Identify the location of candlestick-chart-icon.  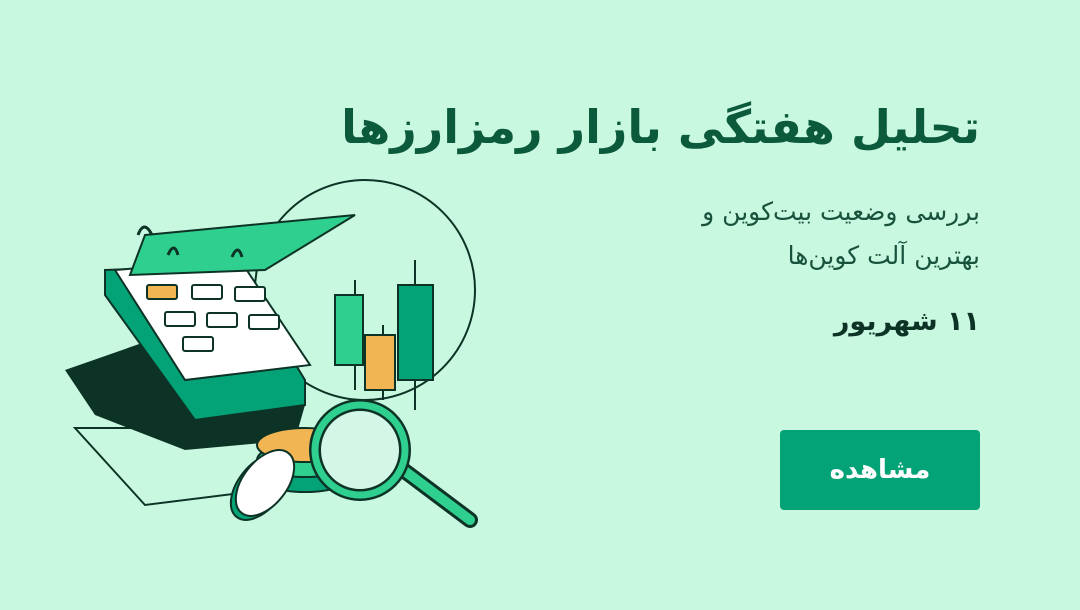
(384, 335).